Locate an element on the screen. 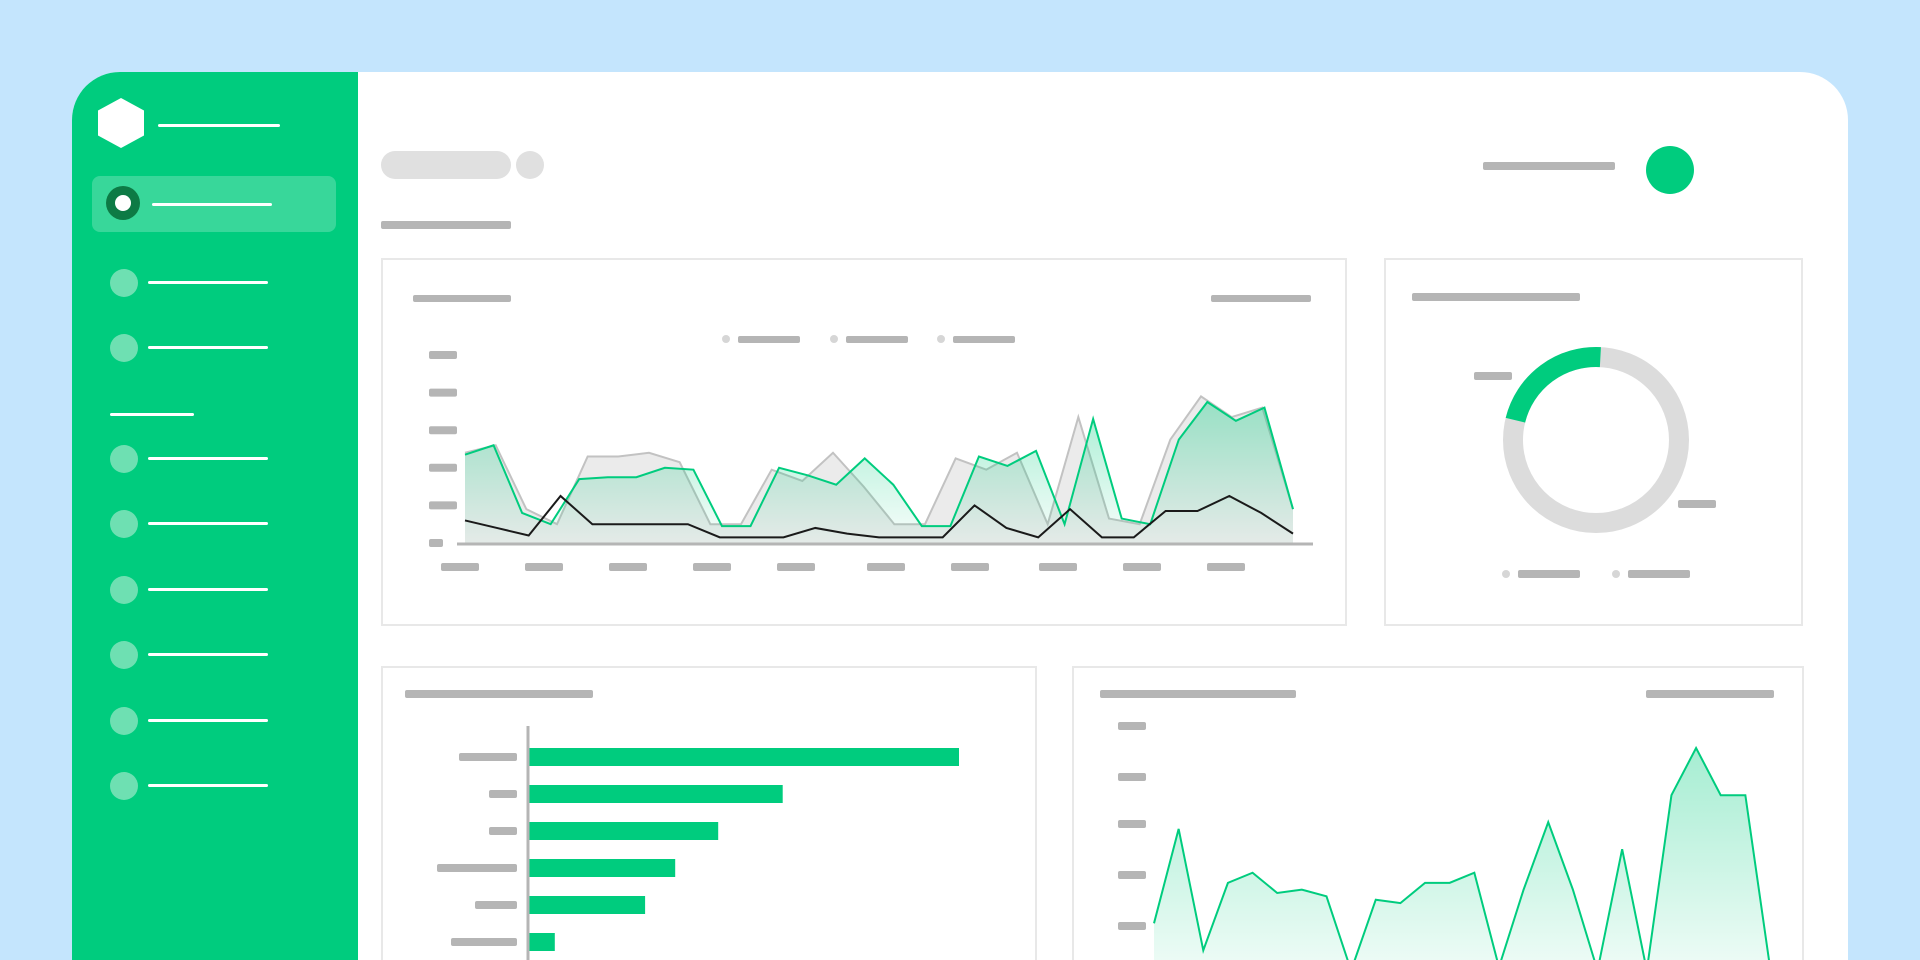 The image size is (1920, 960). radio-selected-icon is located at coordinates (123, 203).